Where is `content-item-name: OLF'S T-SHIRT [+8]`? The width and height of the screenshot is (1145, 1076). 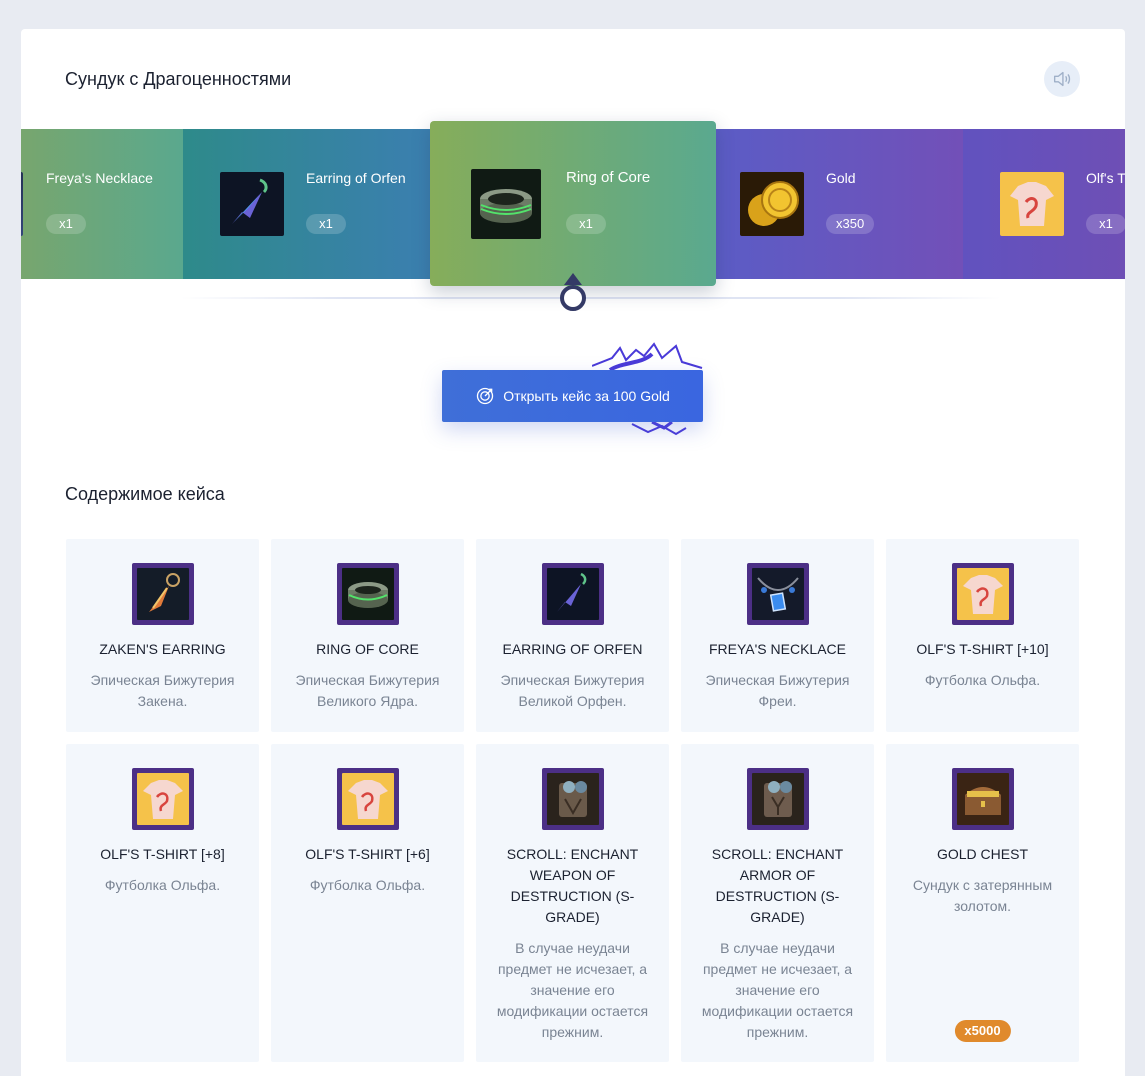 content-item-name: OLF'S T-SHIRT [+8] is located at coordinates (162, 854).